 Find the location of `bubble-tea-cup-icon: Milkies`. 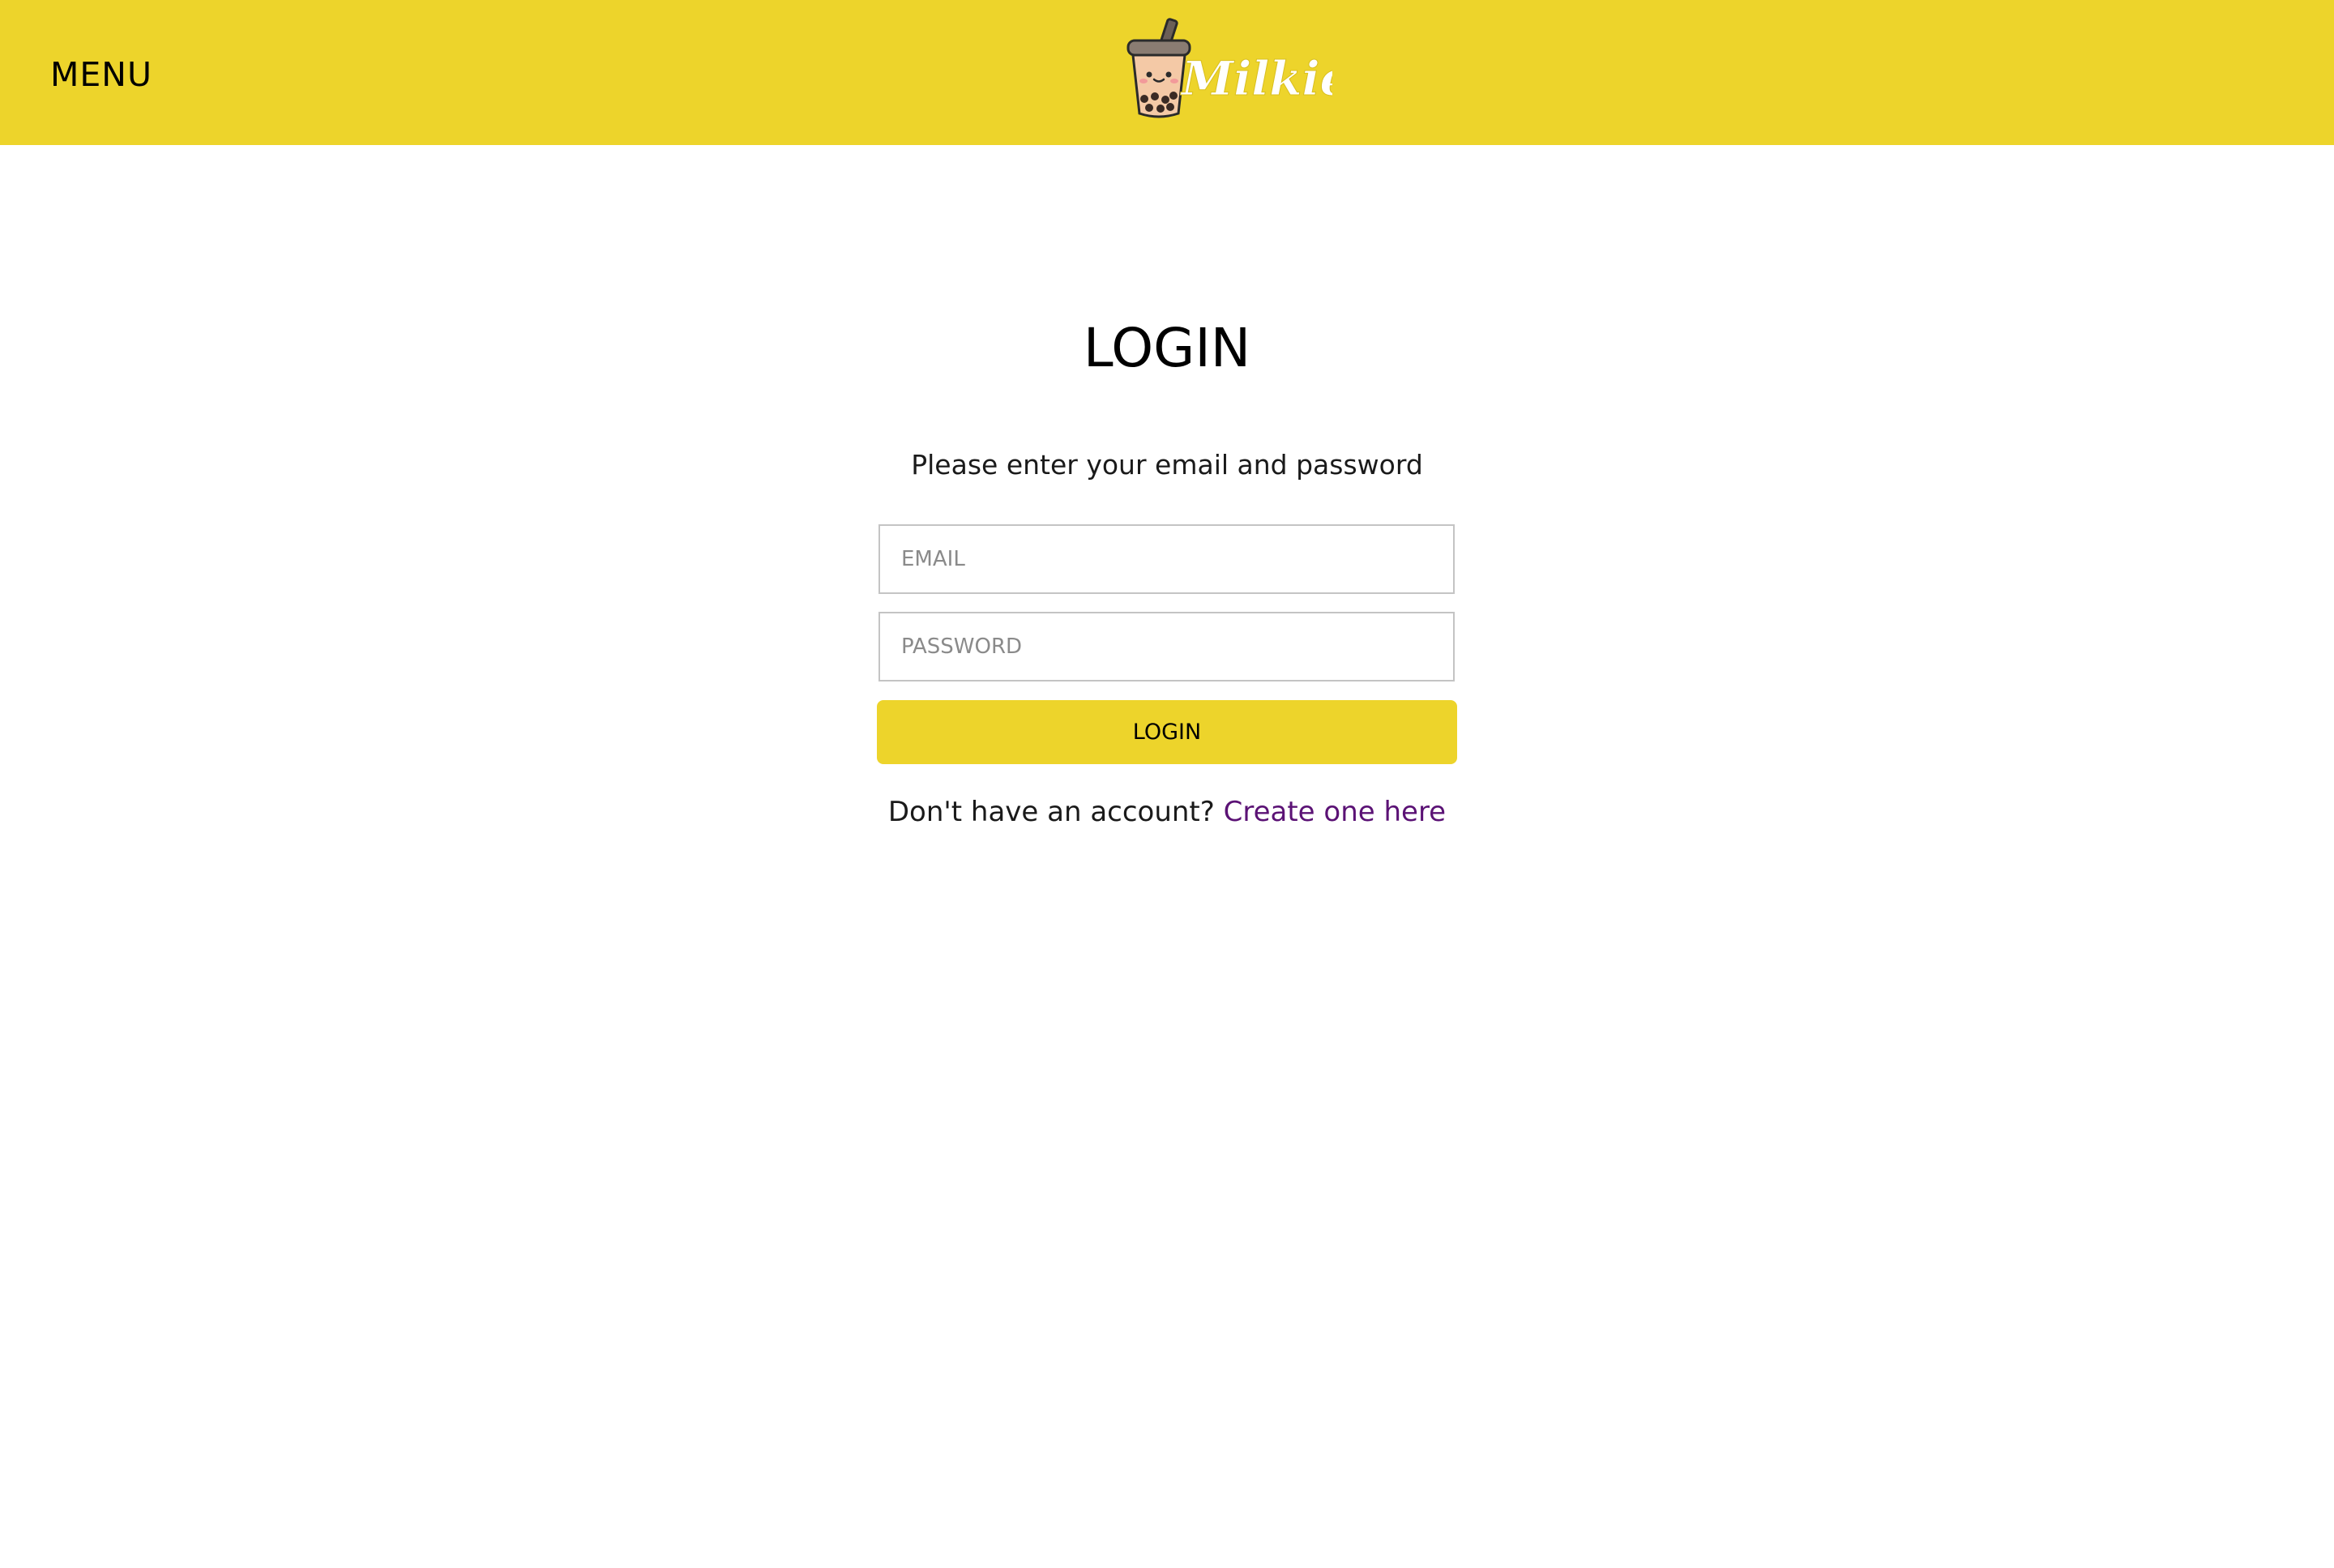

bubble-tea-cup-icon: Milkies is located at coordinates (1229, 68).